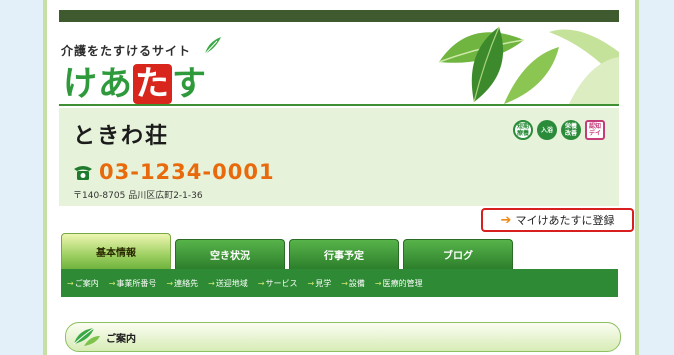 The height and width of the screenshot is (355, 674). Describe the element at coordinates (565, 220) in the screenshot. I see `register-mypage-label: マイけあたすに登録` at that location.